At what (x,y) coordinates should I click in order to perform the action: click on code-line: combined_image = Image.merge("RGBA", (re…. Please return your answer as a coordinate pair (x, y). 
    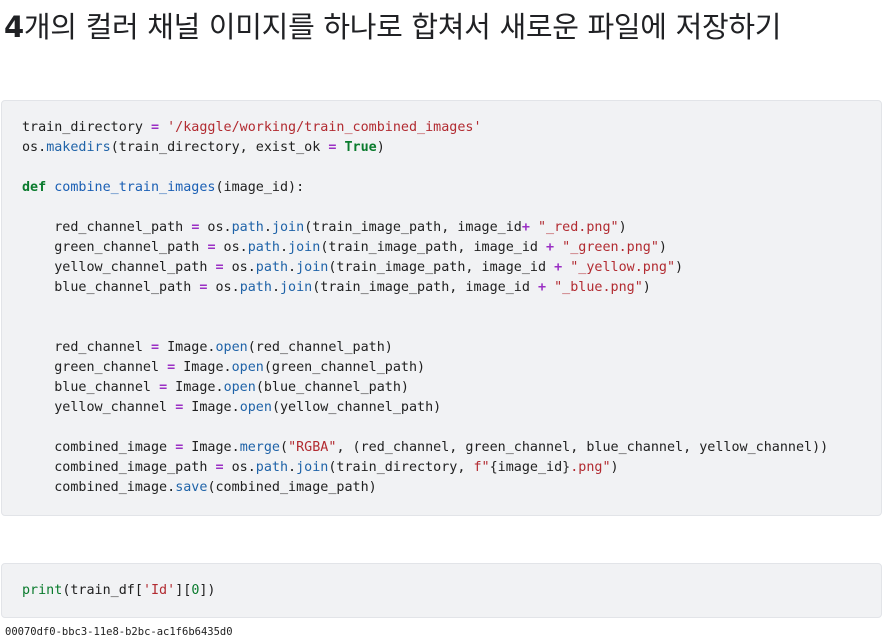
    Looking at the image, I should click on (425, 447).